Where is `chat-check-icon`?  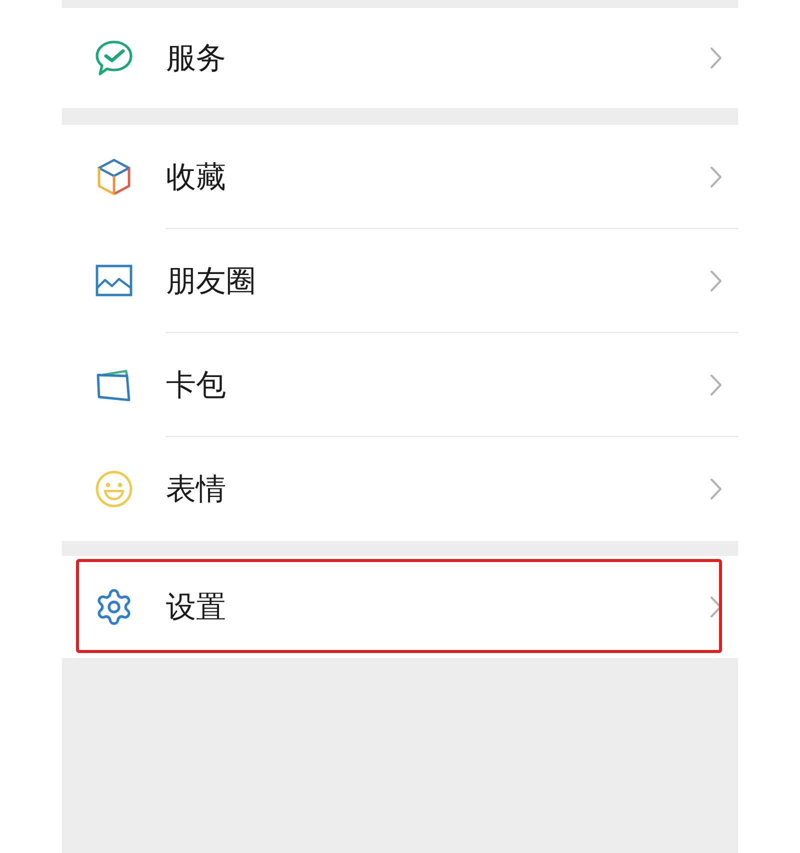 chat-check-icon is located at coordinates (114, 58).